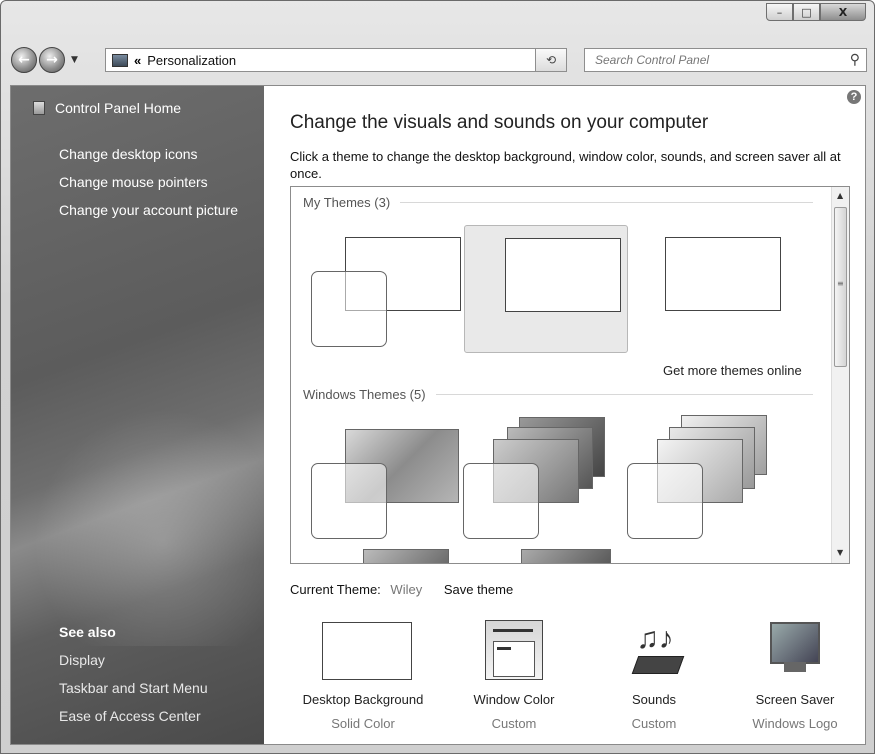  Describe the element at coordinates (840, 283) in the screenshot. I see `scrollbar-grip-icon: ≡` at that location.